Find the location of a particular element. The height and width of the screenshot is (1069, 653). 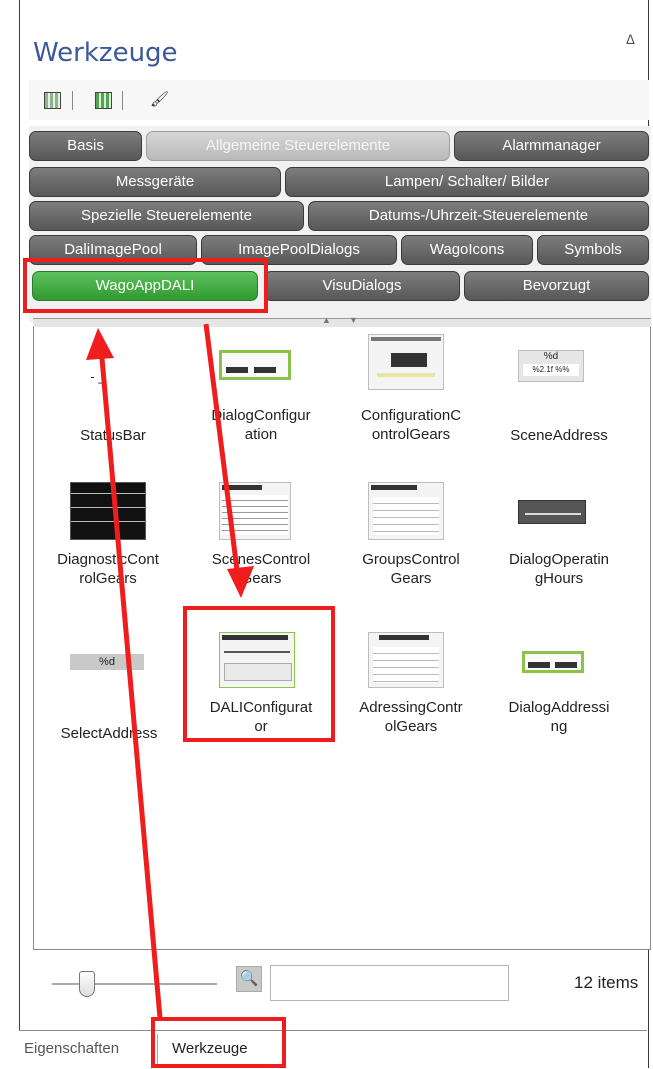

item-label: ation is located at coordinates (261, 434).